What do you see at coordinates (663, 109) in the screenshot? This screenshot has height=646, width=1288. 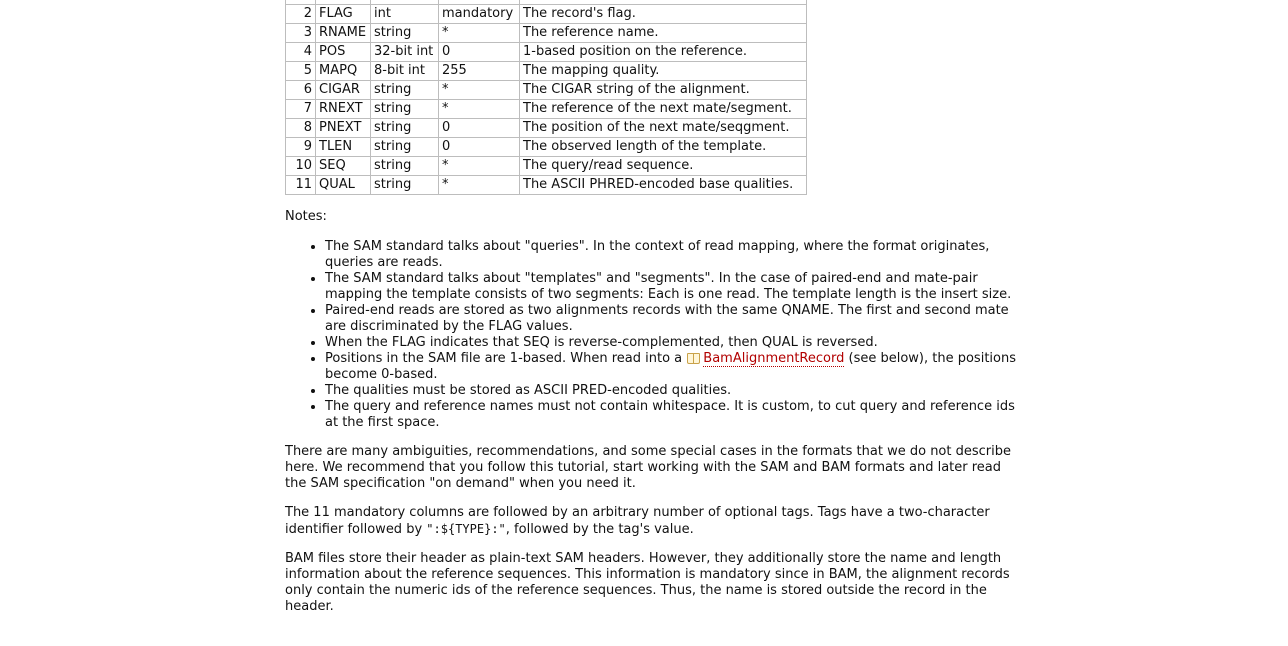 I see `table-cell-desc: The reference of the next mate/segment.` at bounding box center [663, 109].